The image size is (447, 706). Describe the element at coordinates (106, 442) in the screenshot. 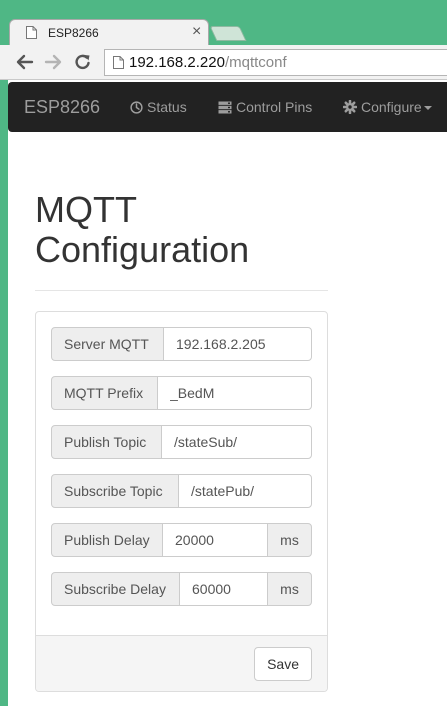

I see `publish-topic-label: Publish Topic` at that location.